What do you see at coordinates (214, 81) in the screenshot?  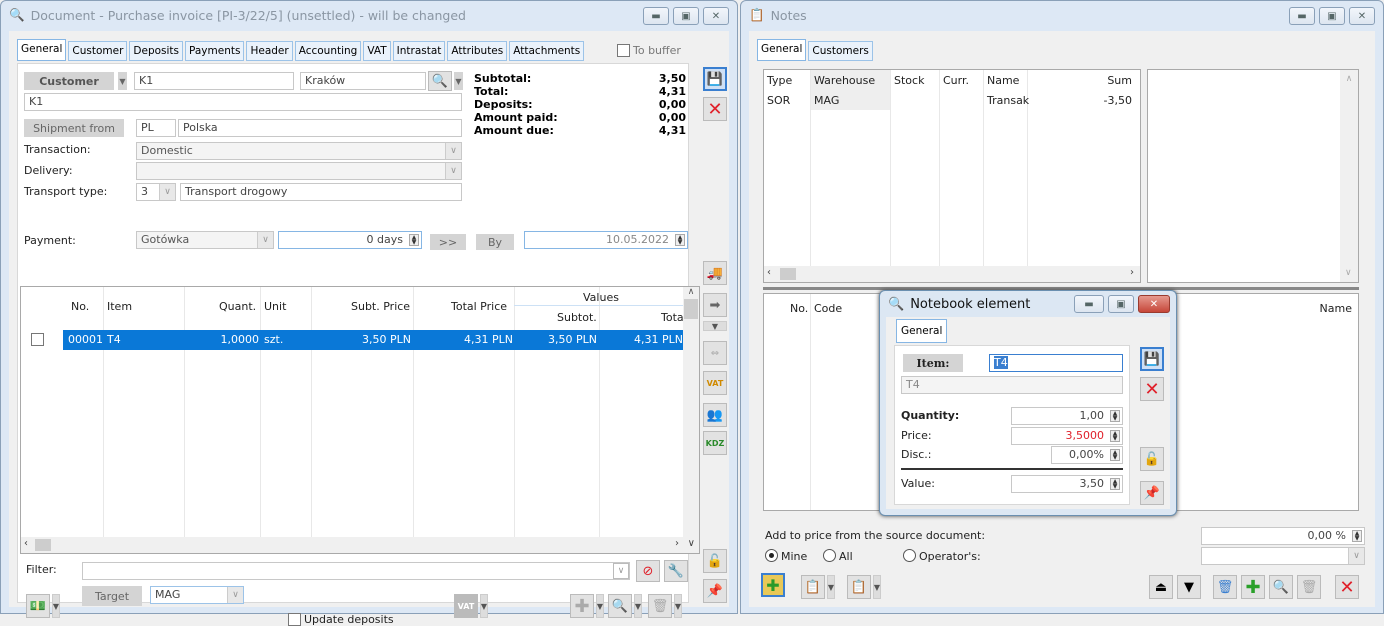 I see `customer-code-field: K1` at bounding box center [214, 81].